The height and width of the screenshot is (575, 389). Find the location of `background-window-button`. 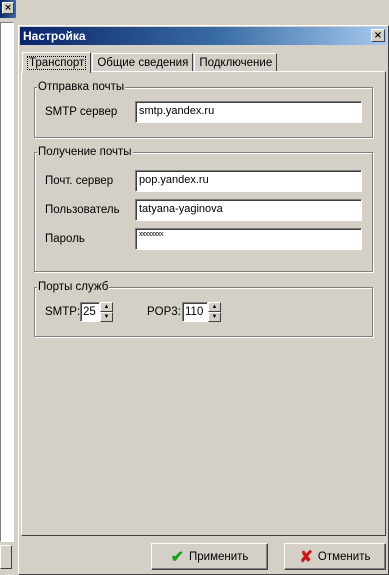

background-window-button is located at coordinates (6, 557).